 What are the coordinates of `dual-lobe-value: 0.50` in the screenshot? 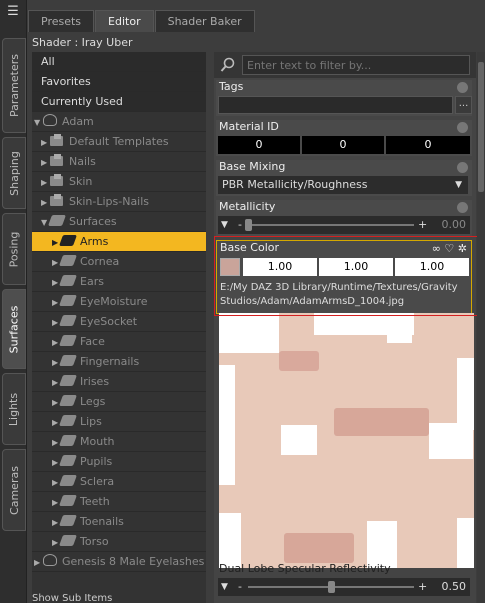 It's located at (454, 587).